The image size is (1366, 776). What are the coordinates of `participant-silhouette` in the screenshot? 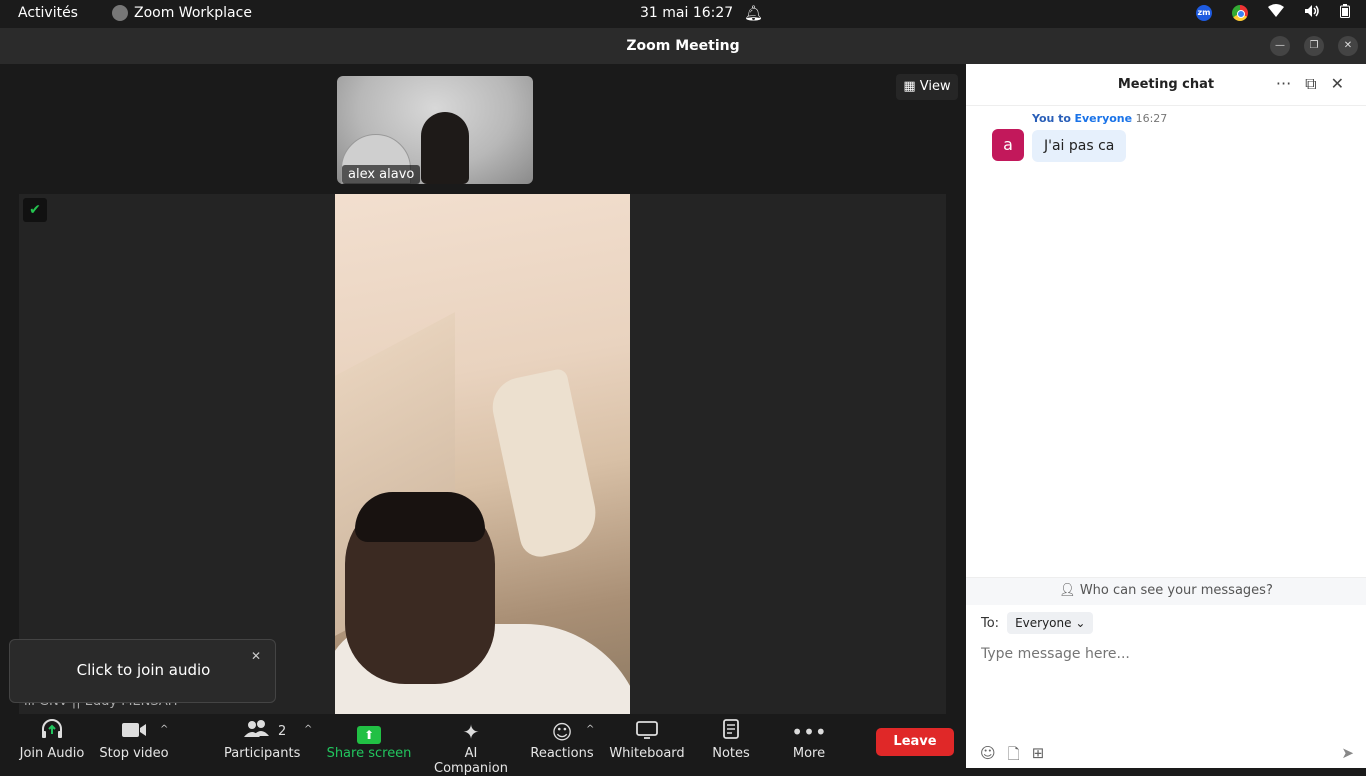 It's located at (445, 148).